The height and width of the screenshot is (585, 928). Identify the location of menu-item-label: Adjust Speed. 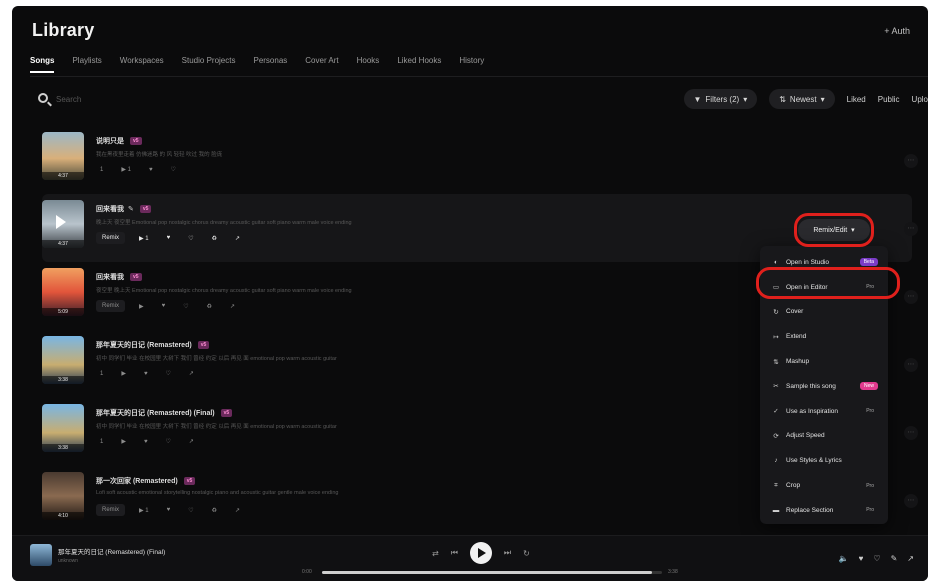
(805, 436).